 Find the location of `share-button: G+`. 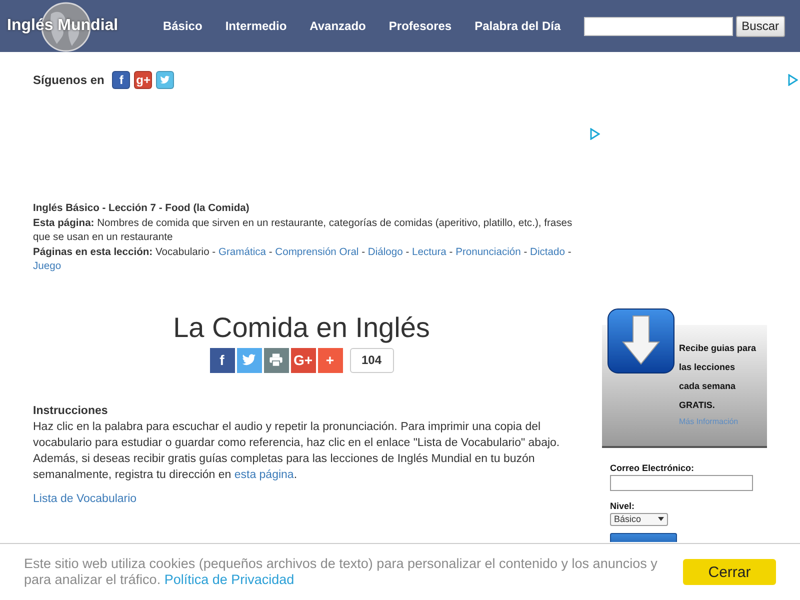

share-button: G+ is located at coordinates (303, 360).